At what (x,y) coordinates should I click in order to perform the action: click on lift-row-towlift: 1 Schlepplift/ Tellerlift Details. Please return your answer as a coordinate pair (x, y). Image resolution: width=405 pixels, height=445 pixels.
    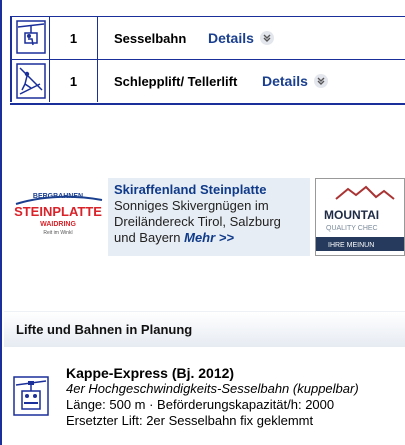
    Looking at the image, I should click on (207, 81).